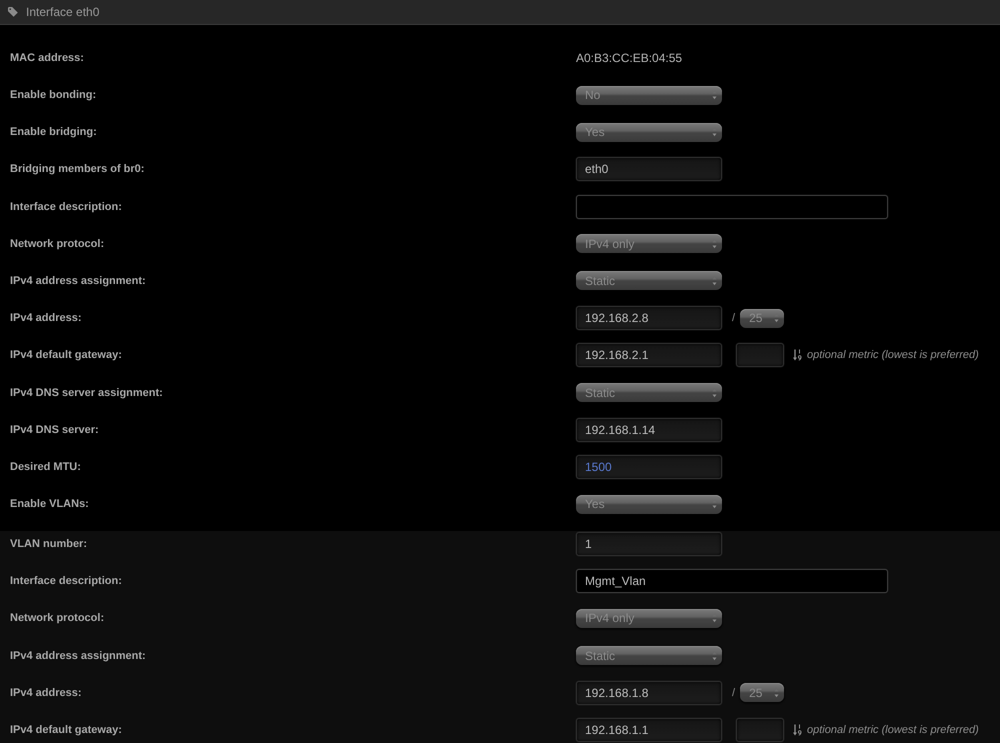 The image size is (1000, 743). I want to click on input-field: 192.168.2.8, so click(649, 318).